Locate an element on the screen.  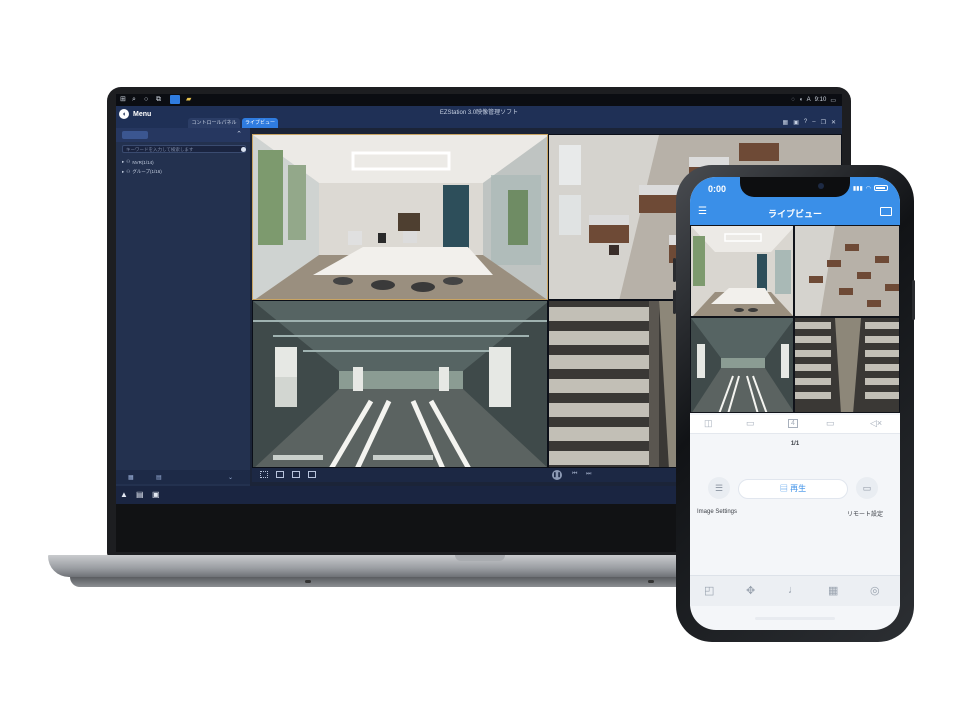
search-button-icon is located at coordinates (243, 149).